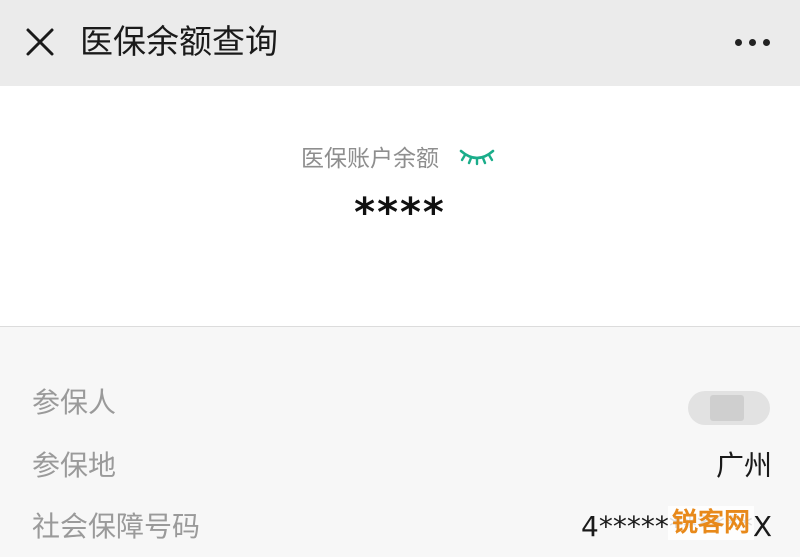 This screenshot has width=800, height=557. What do you see at coordinates (179, 41) in the screenshot?
I see `page-title: 医保余额查询` at bounding box center [179, 41].